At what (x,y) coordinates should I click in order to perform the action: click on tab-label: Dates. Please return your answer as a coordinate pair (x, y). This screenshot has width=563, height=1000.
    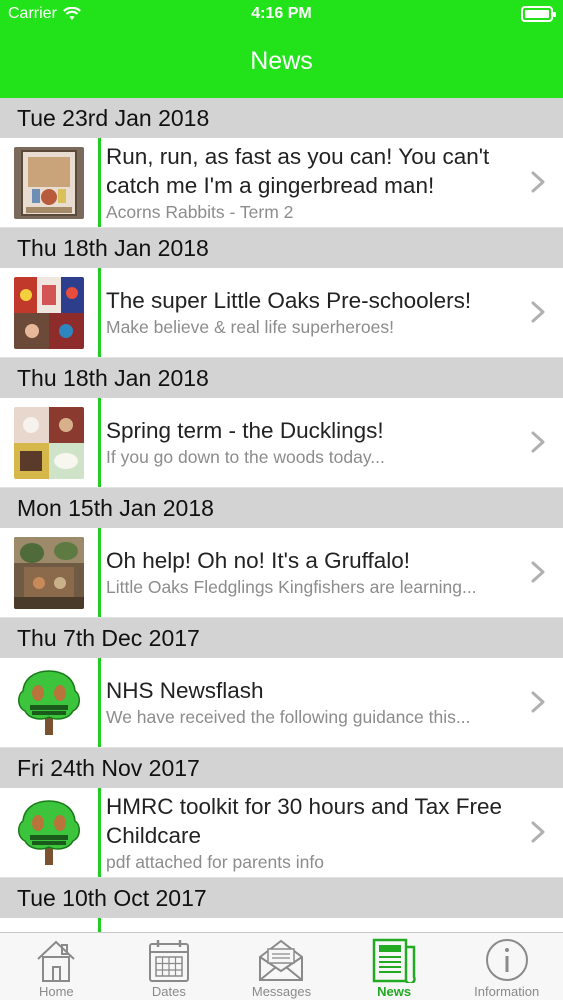
    Looking at the image, I should click on (168, 991).